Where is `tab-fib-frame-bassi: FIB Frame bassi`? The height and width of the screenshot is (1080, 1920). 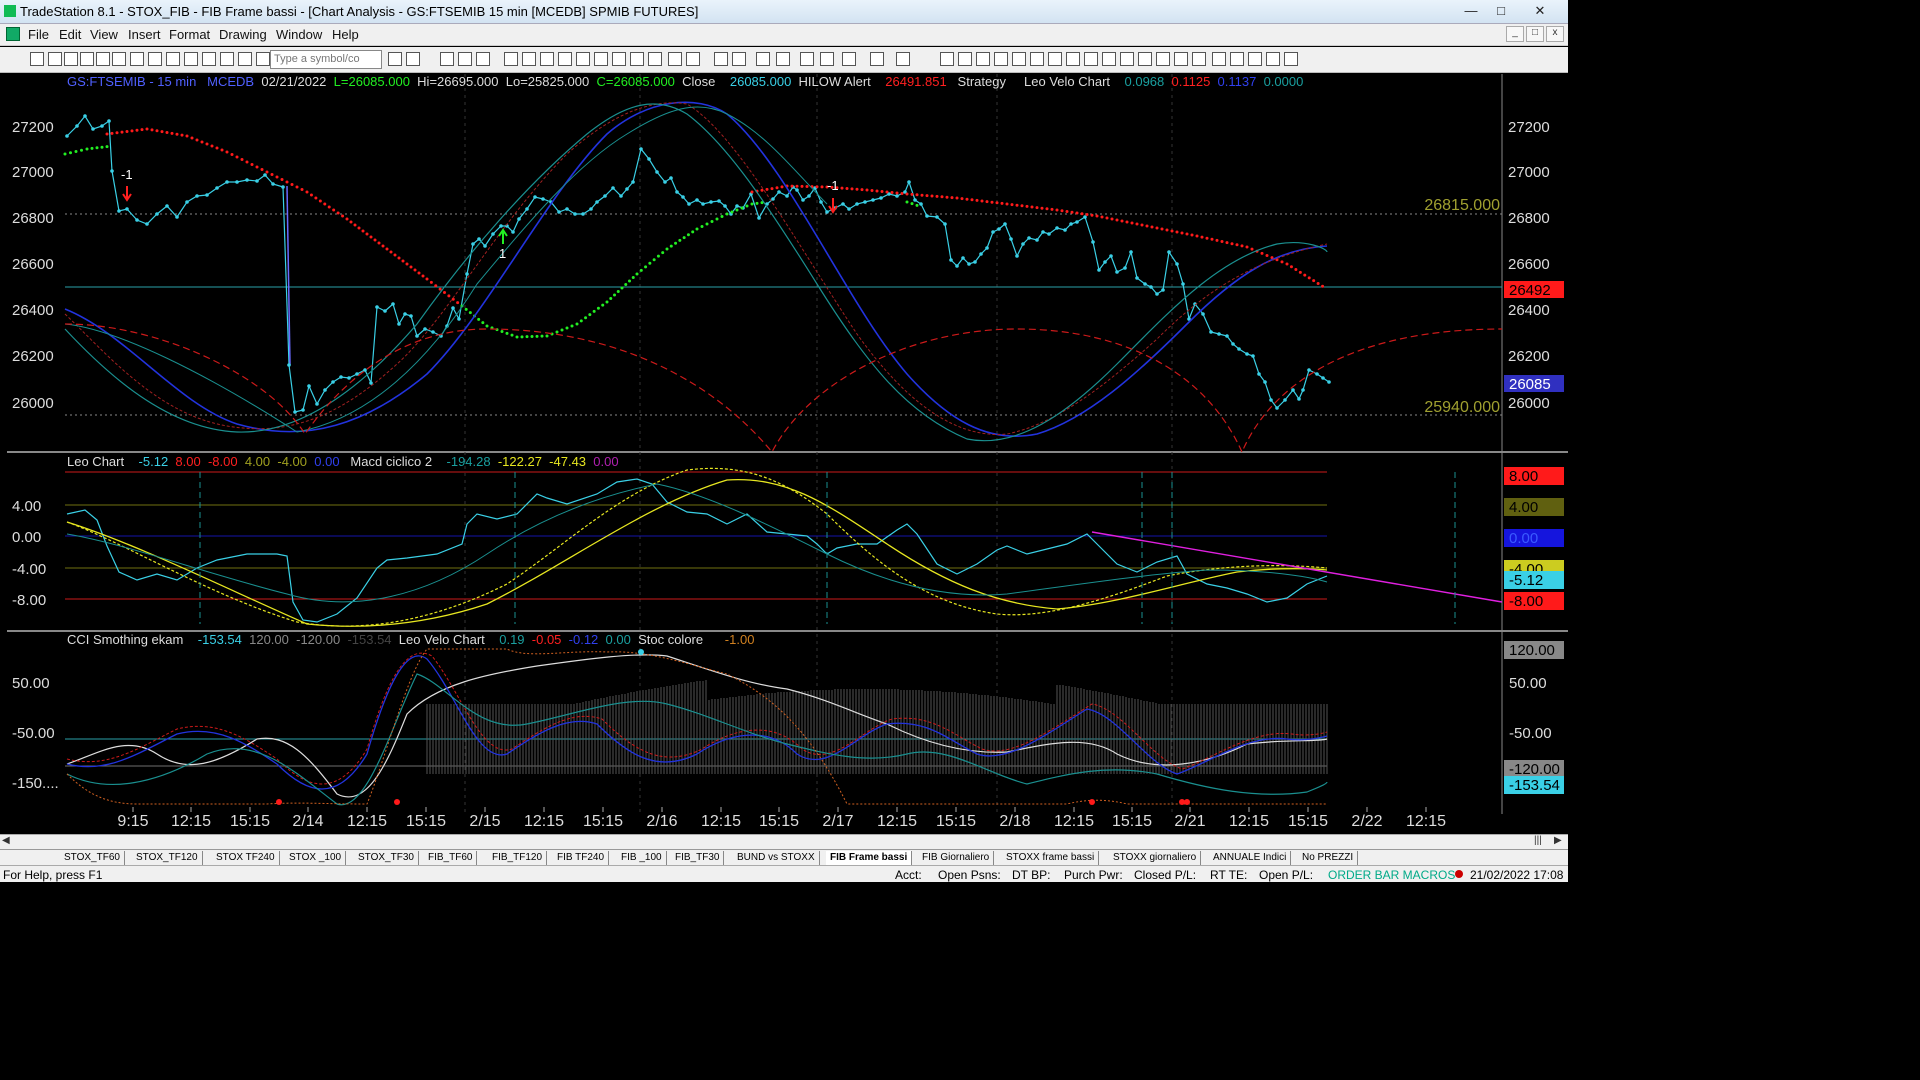 tab-fib-frame-bassi: FIB Frame bassi is located at coordinates (869, 858).